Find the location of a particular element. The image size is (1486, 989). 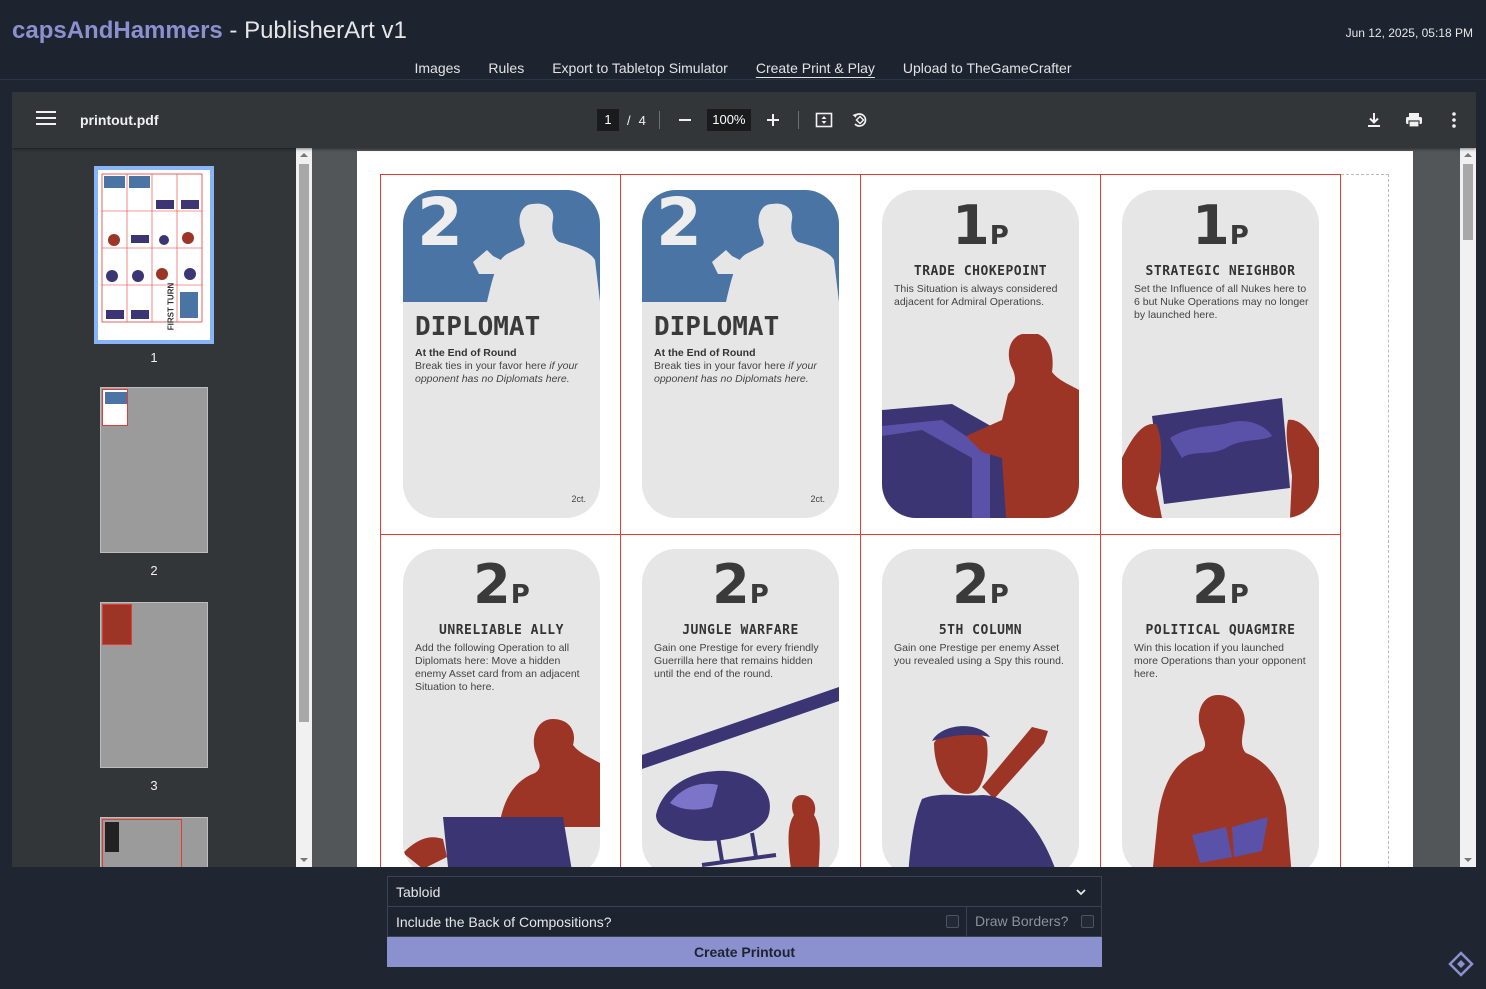

nav-images: Images is located at coordinates (437, 68).